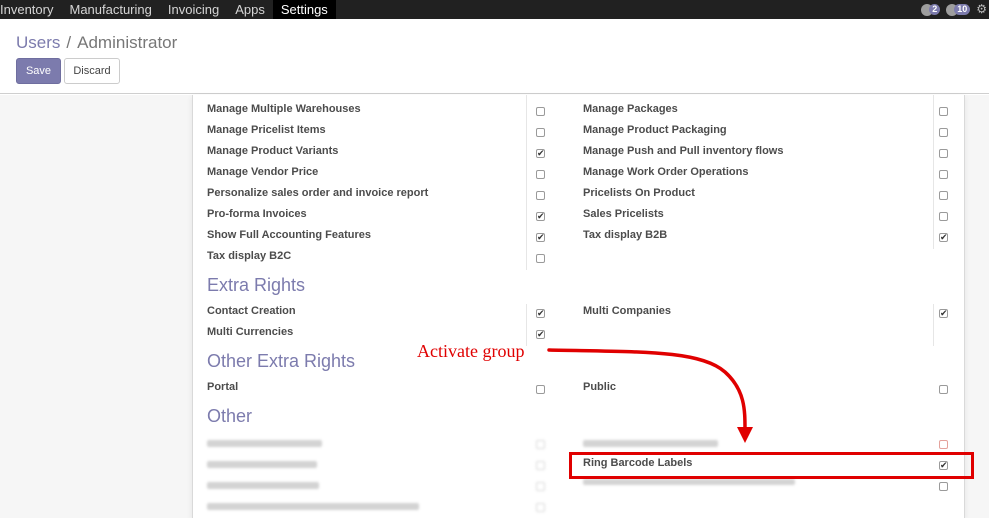 This screenshot has height=518, width=989. Describe the element at coordinates (250, 332) in the screenshot. I see `group-label: Multi Currencies` at that location.